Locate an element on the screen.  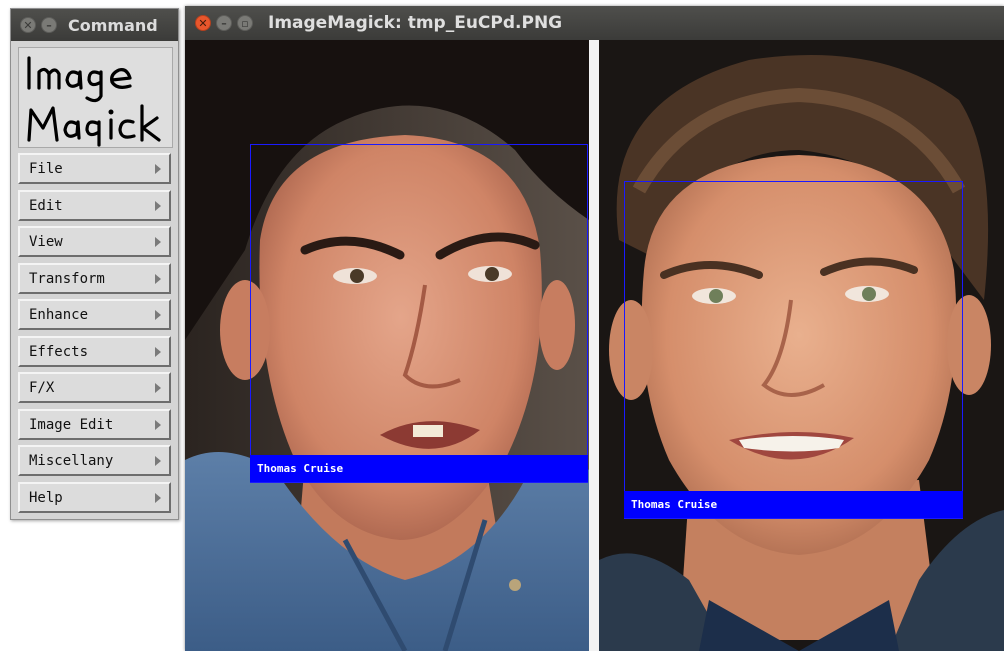
menu-miscellany-button: Miscellany is located at coordinates (94, 460).